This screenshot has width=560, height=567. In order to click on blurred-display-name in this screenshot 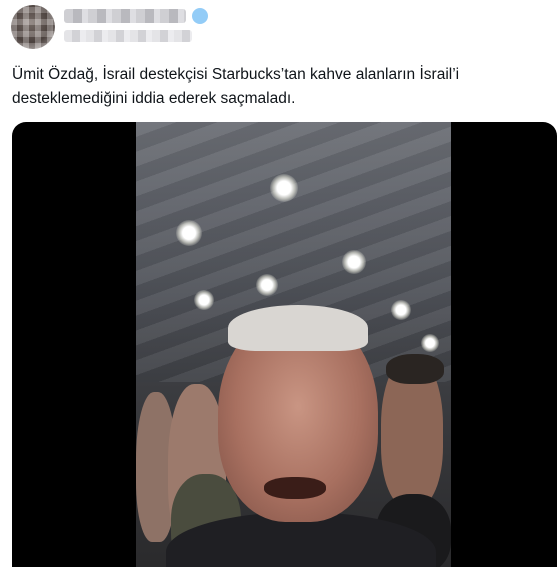, I will do `click(125, 16)`.